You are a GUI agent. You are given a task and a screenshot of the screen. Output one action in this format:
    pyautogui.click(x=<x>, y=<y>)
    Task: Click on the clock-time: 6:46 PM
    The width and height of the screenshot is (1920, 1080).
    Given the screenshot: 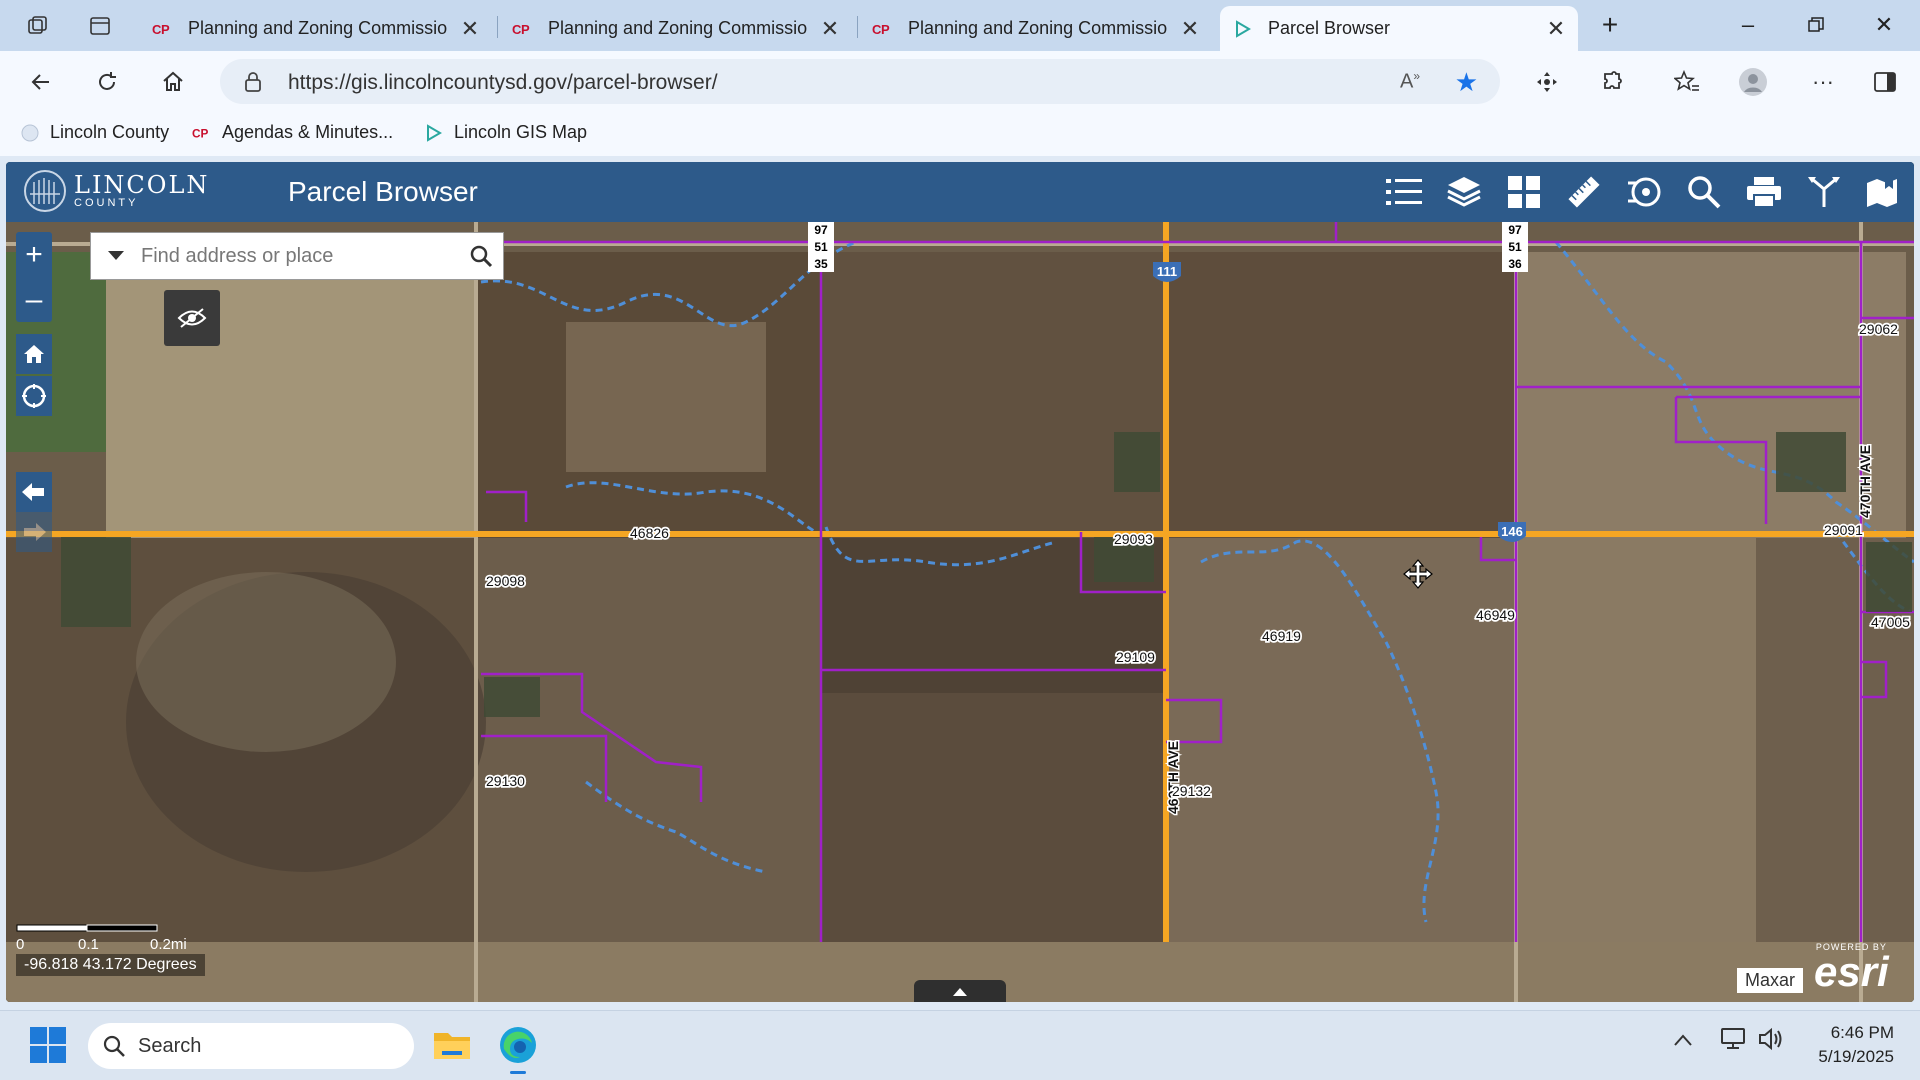 What is the action you would take?
    pyautogui.click(x=1862, y=1032)
    